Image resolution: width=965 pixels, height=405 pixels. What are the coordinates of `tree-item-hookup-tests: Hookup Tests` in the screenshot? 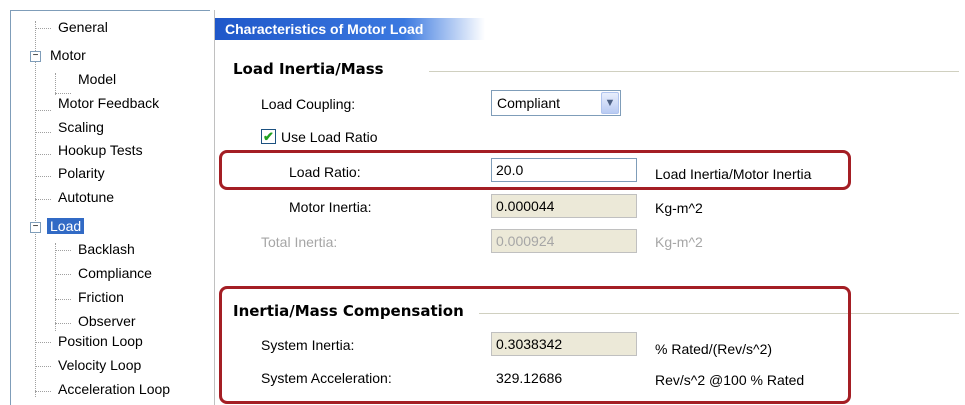 It's located at (100, 150).